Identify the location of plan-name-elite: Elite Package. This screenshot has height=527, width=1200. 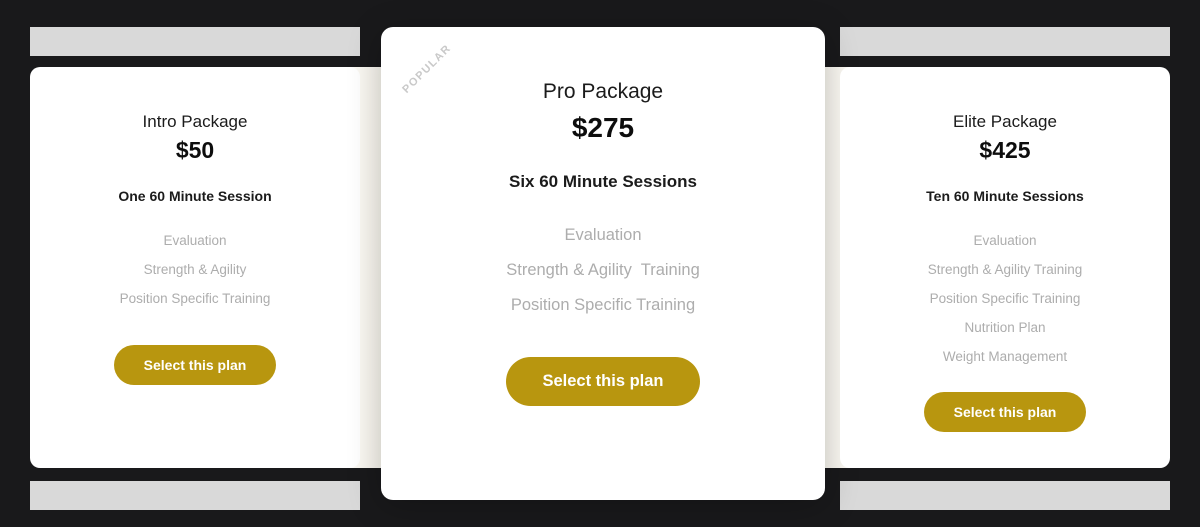
(1005, 121).